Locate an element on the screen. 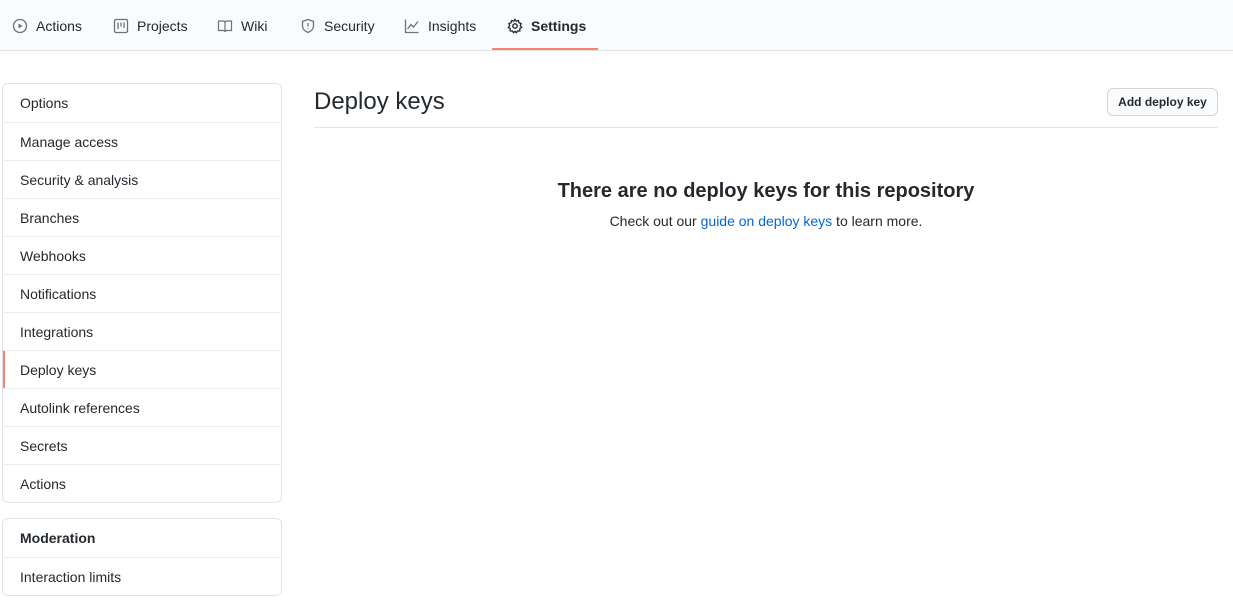  sidebar-item-webhooks: Webhooks is located at coordinates (142, 255).